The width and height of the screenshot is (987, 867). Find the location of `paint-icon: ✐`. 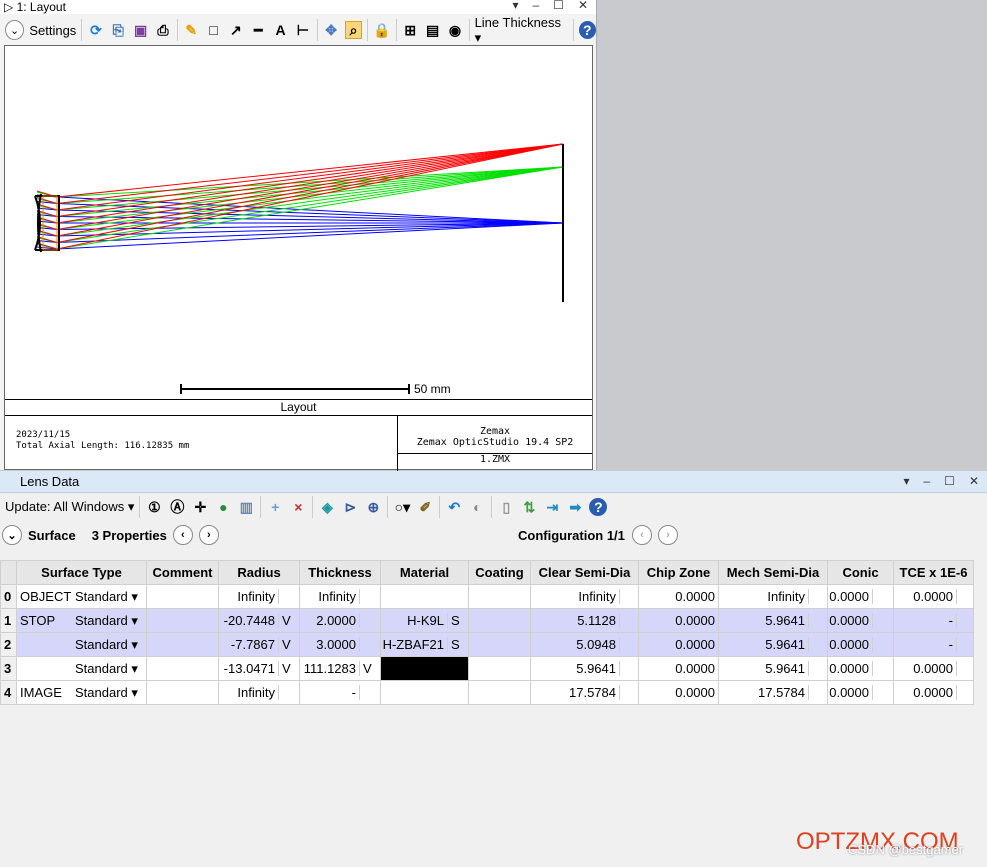

paint-icon: ✐ is located at coordinates (425, 507).